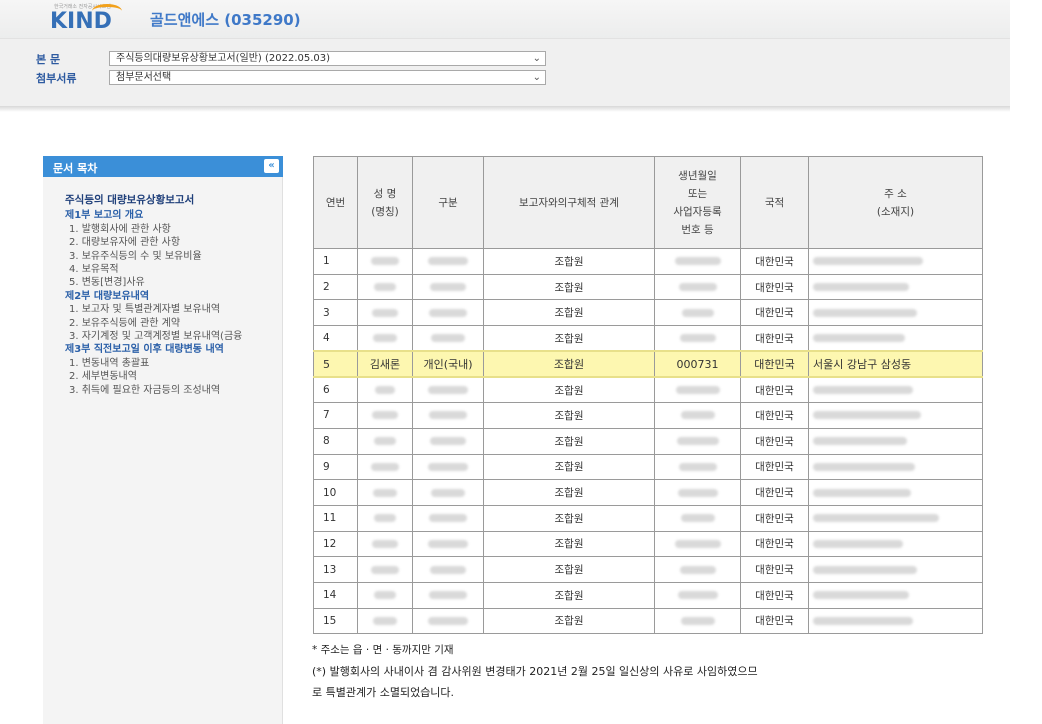 The image size is (1042, 724). I want to click on toc-part: 제2부 대량보유내역, so click(172, 296).